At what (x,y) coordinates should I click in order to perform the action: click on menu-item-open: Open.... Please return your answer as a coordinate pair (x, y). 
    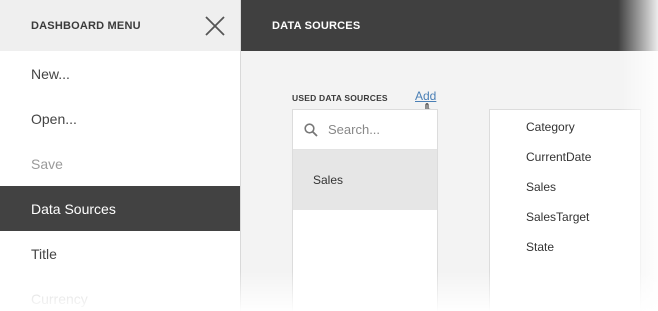
    Looking at the image, I should click on (120, 118).